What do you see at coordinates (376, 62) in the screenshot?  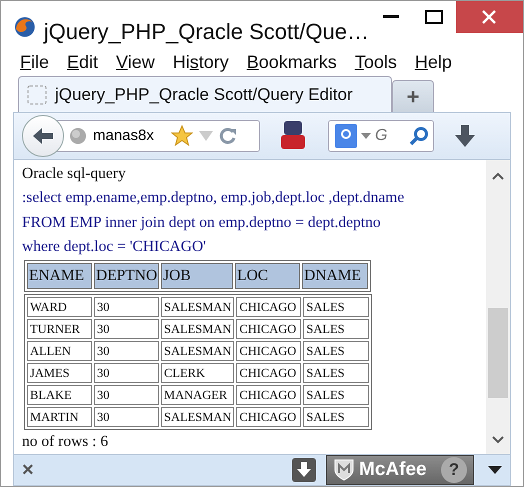 I see `menu-item: Tools` at bounding box center [376, 62].